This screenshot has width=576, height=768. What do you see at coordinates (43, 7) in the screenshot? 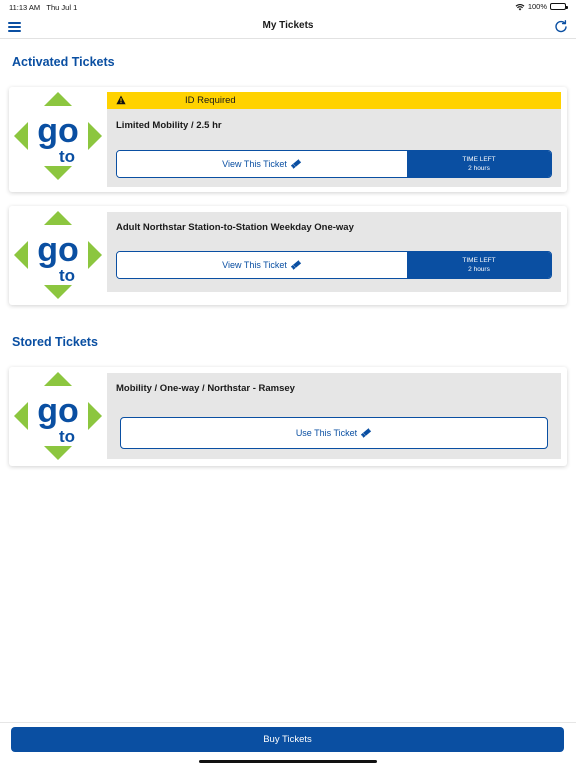
I see `status-time: 11:13 AM Thu Jul 1` at bounding box center [43, 7].